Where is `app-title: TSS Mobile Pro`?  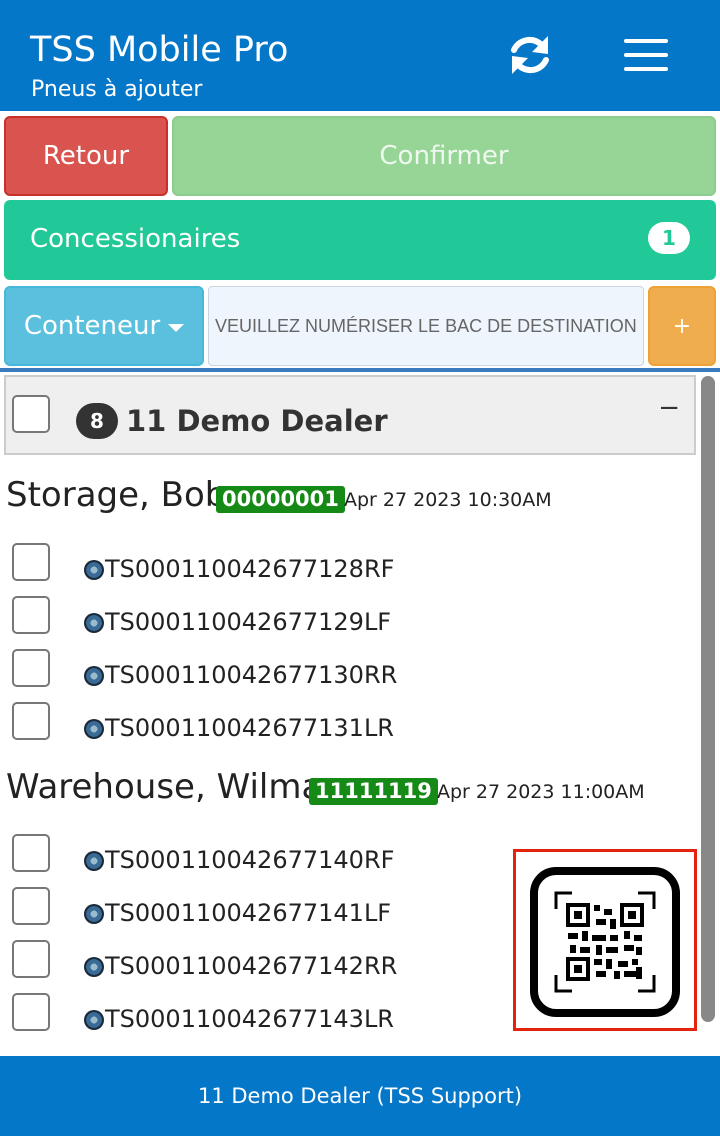
app-title: TSS Mobile Pro is located at coordinates (159, 50).